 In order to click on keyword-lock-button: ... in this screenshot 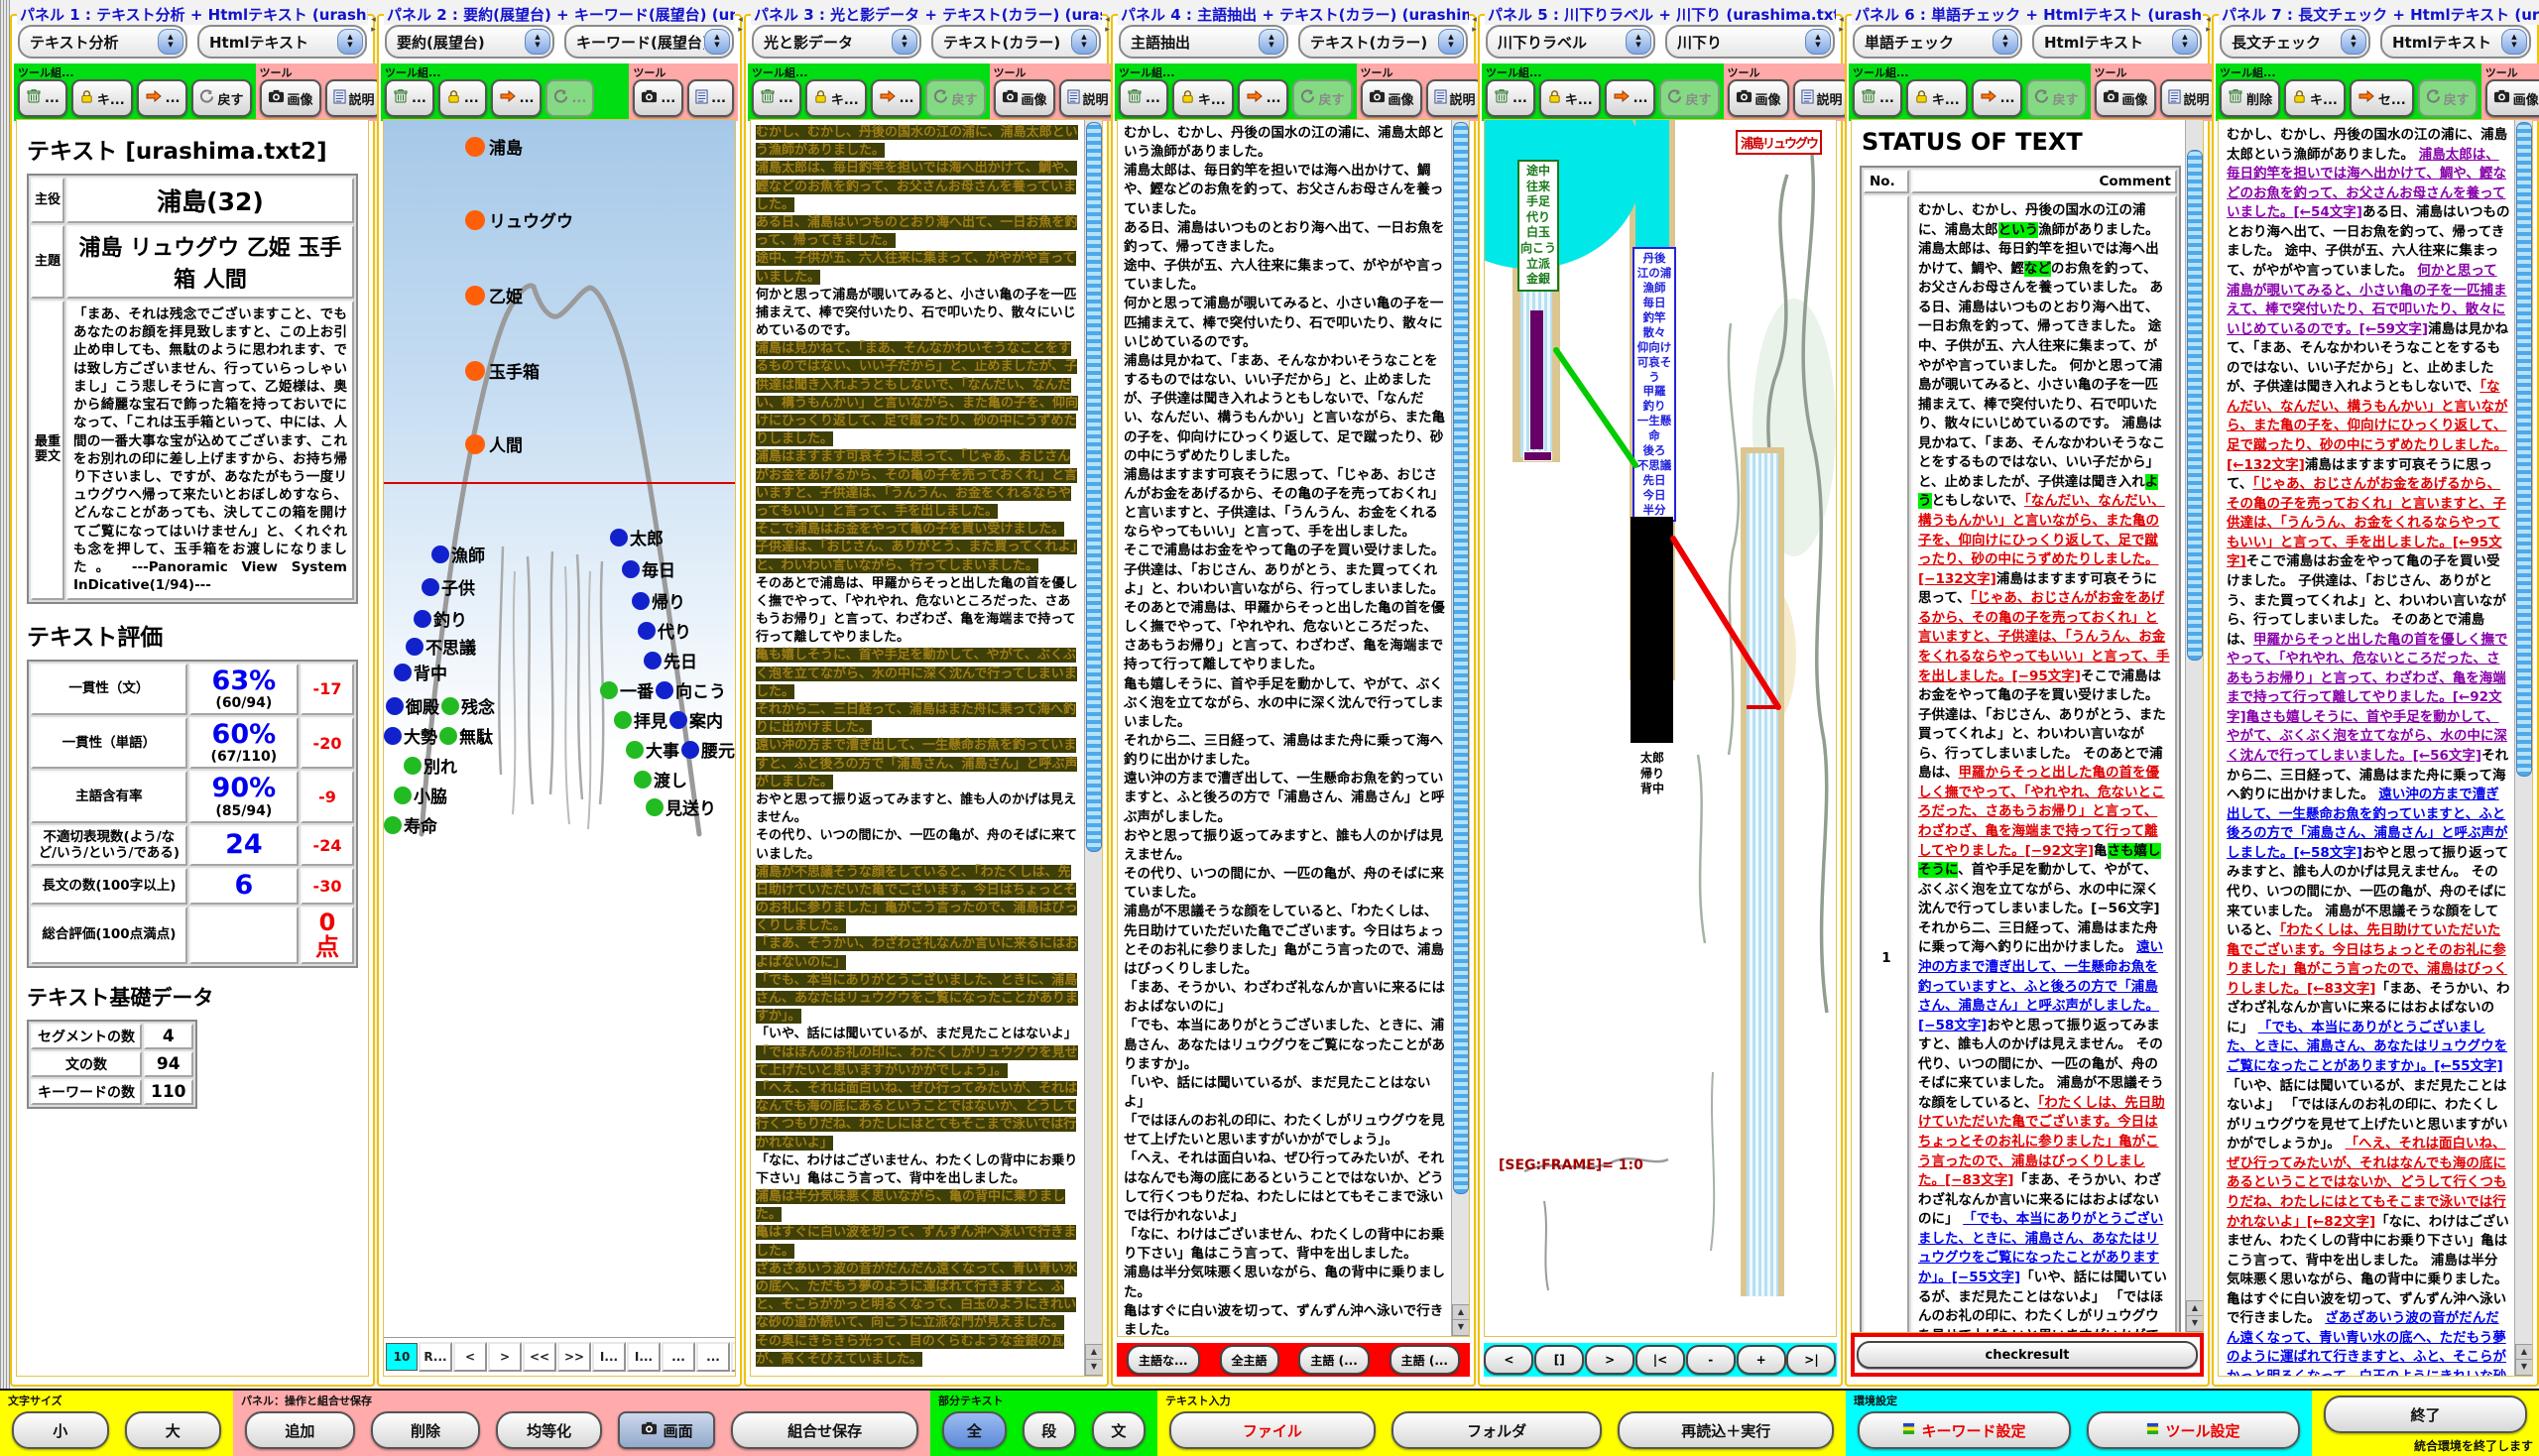, I will do `click(462, 98)`.